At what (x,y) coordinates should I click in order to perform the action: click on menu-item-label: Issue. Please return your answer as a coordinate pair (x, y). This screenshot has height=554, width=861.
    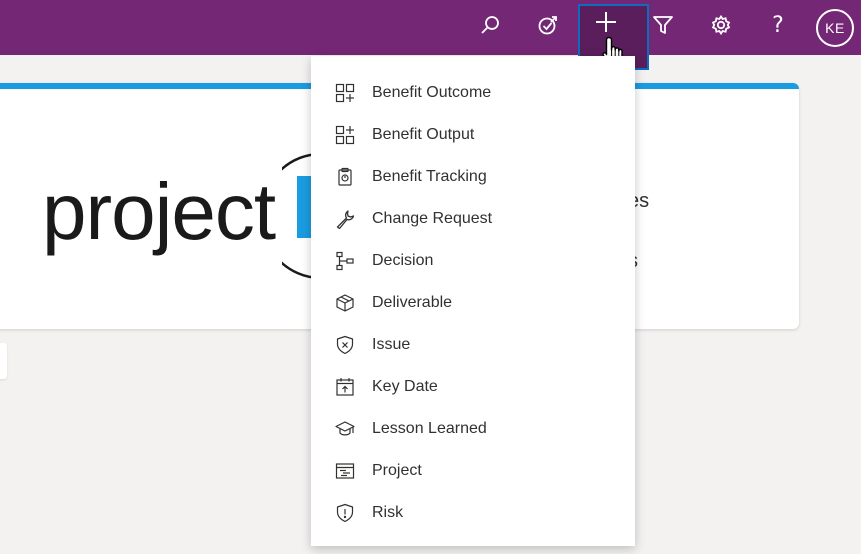
    Looking at the image, I should click on (391, 344).